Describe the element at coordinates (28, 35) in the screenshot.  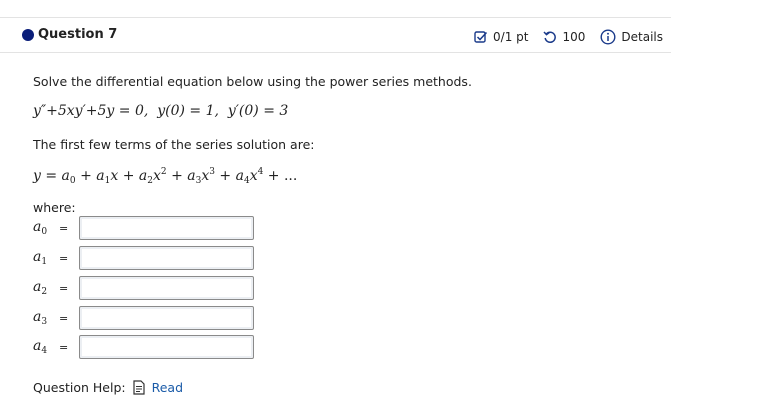
I see `question-status-dot` at that location.